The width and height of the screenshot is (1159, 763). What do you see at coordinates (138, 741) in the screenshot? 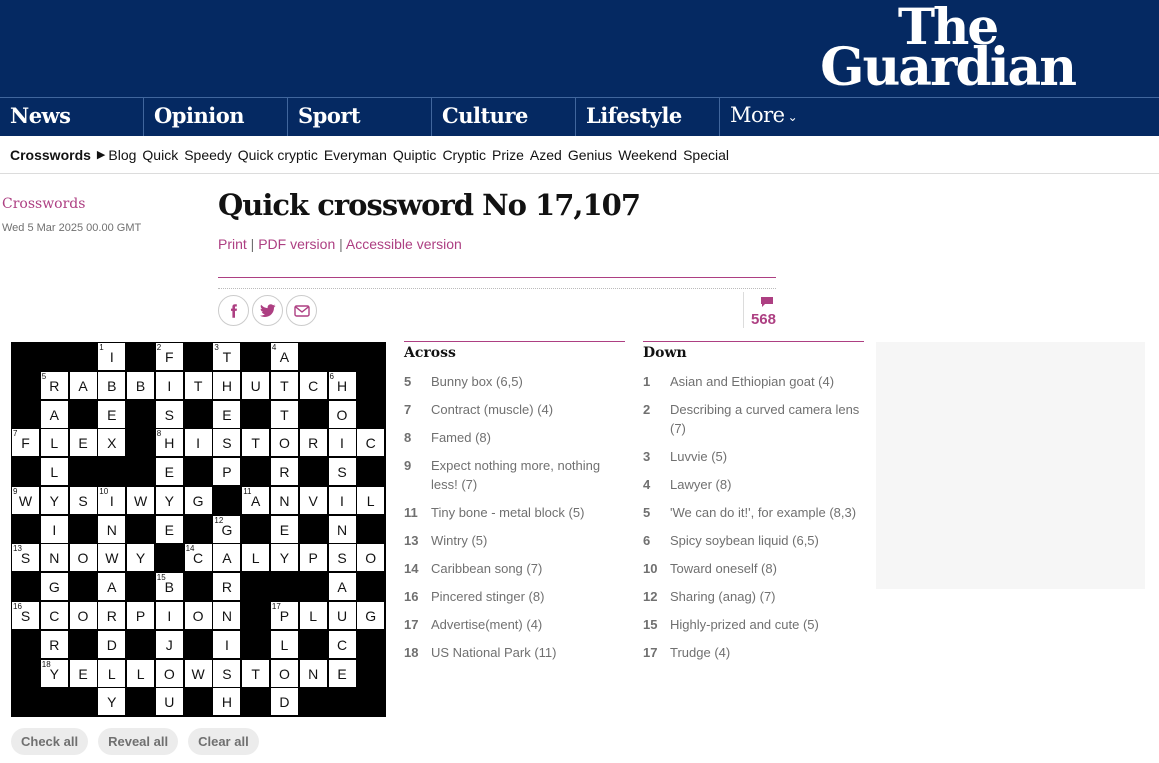
I see `reveal-all-button: Reveal all` at bounding box center [138, 741].